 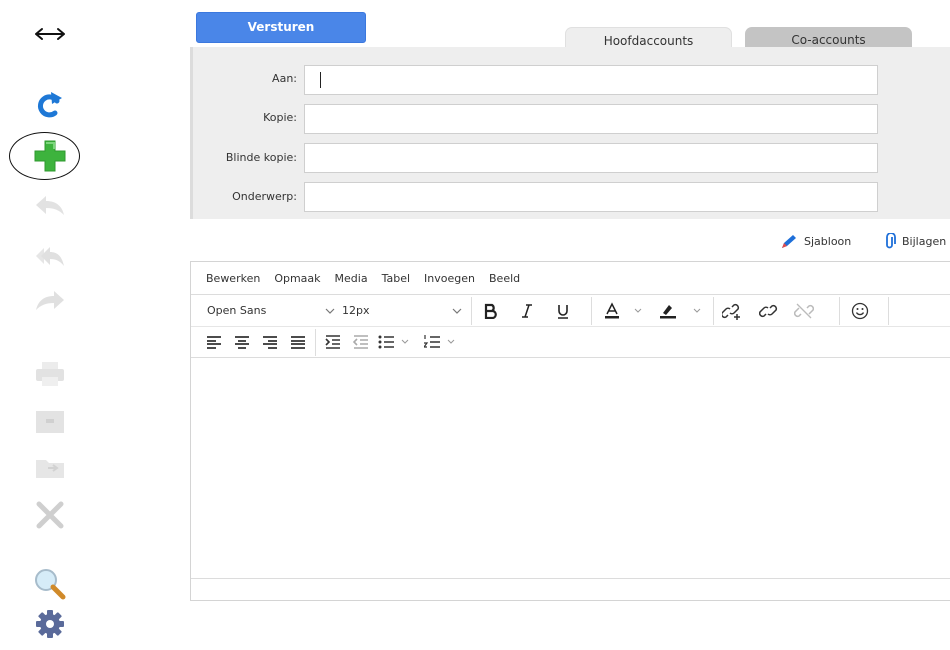 I want to click on unlink-icon, so click(x=804, y=310).